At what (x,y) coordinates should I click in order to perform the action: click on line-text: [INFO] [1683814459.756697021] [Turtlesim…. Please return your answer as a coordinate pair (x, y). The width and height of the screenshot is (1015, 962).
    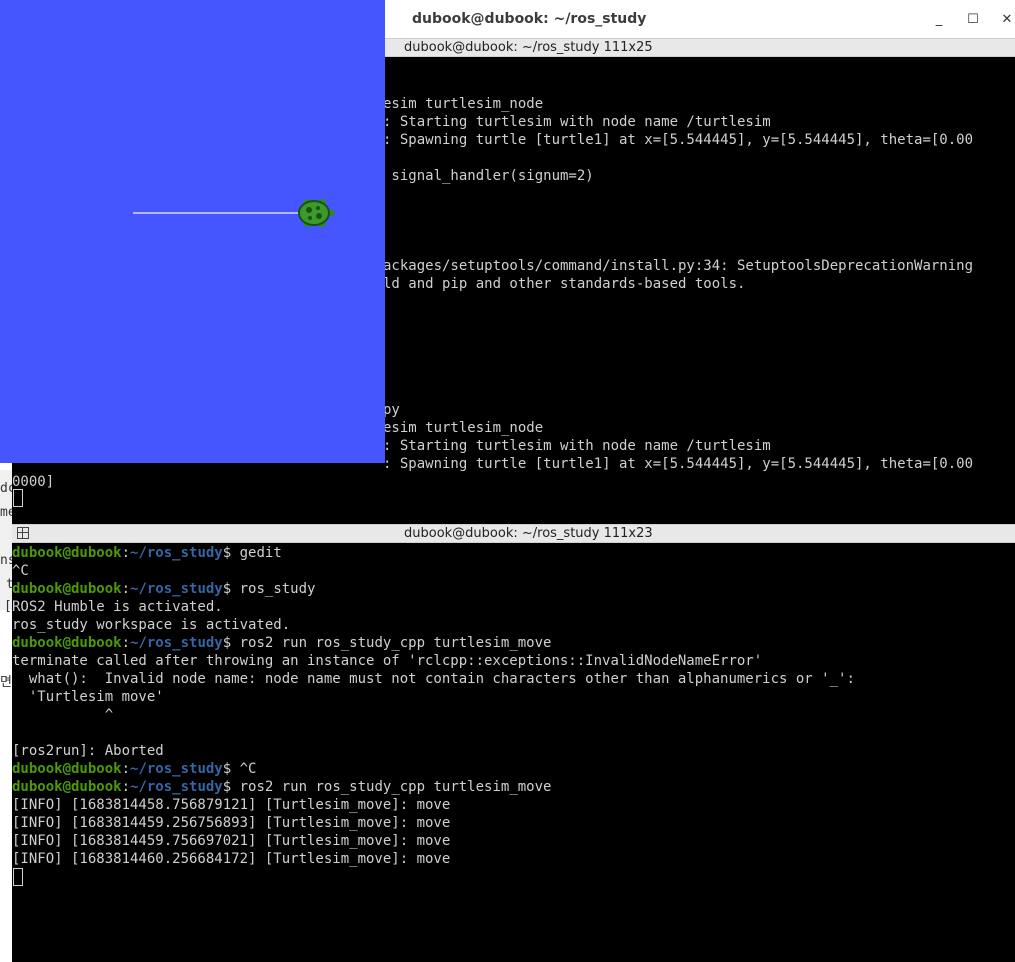
    Looking at the image, I should click on (231, 841).